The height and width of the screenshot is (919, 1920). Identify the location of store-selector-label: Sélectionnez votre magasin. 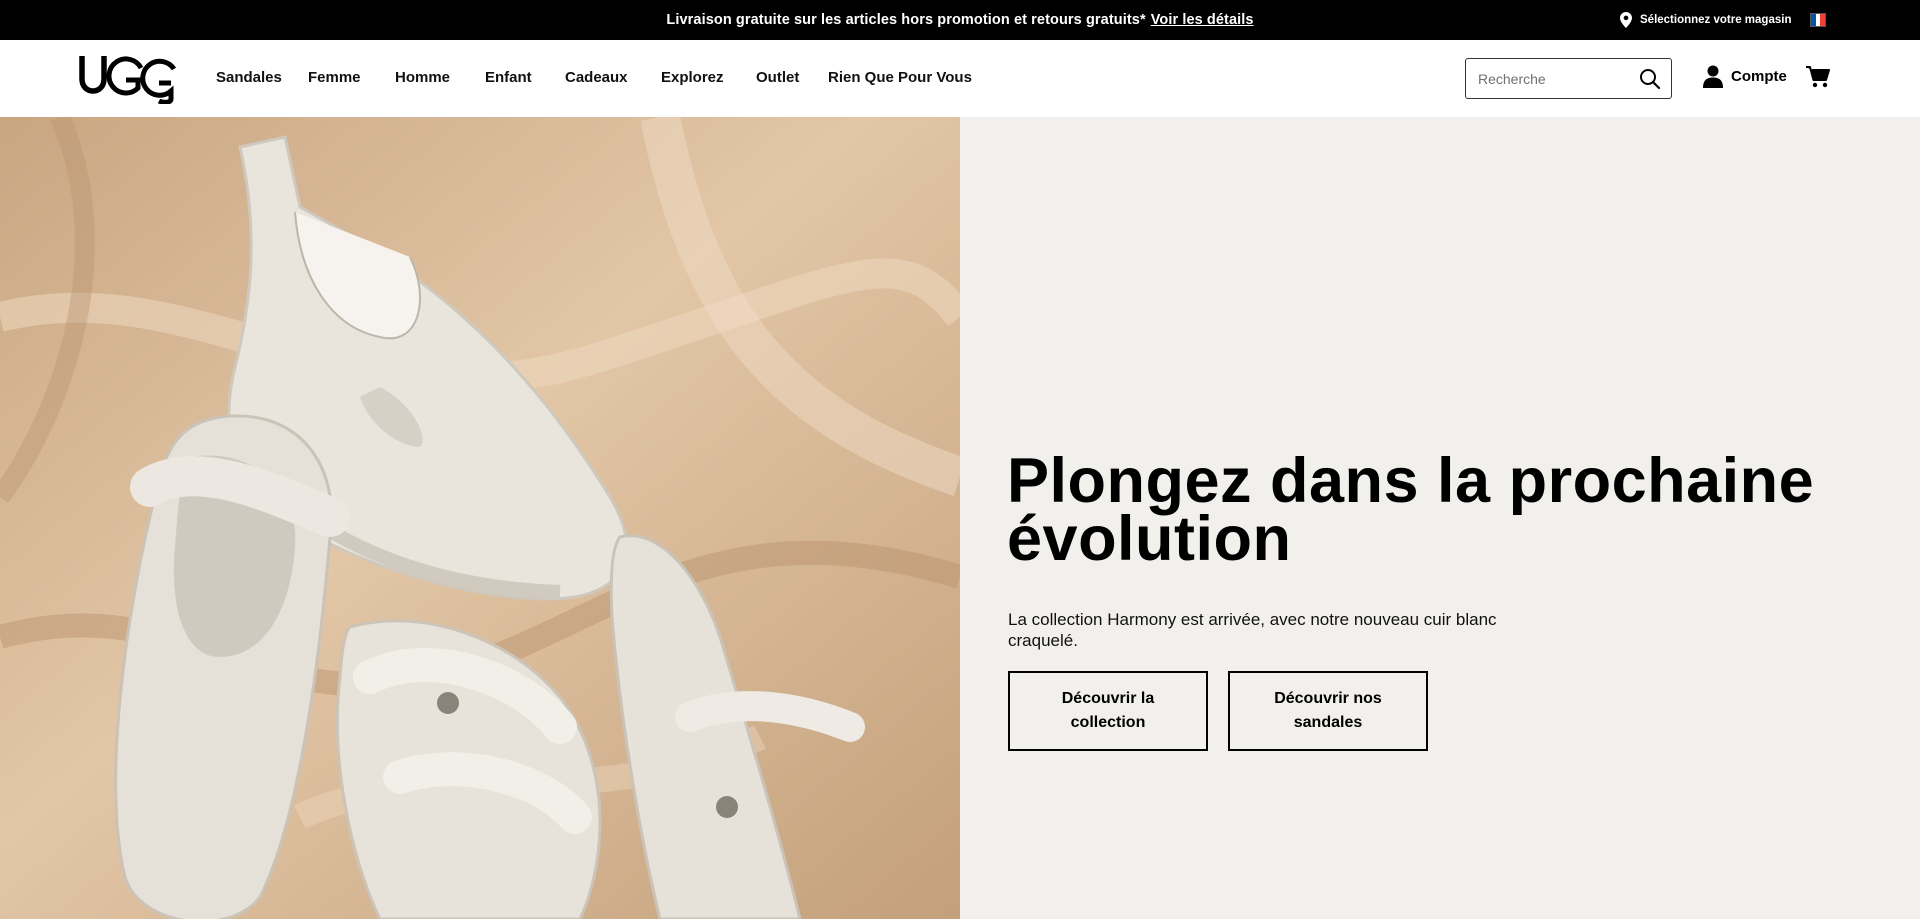
(1716, 20).